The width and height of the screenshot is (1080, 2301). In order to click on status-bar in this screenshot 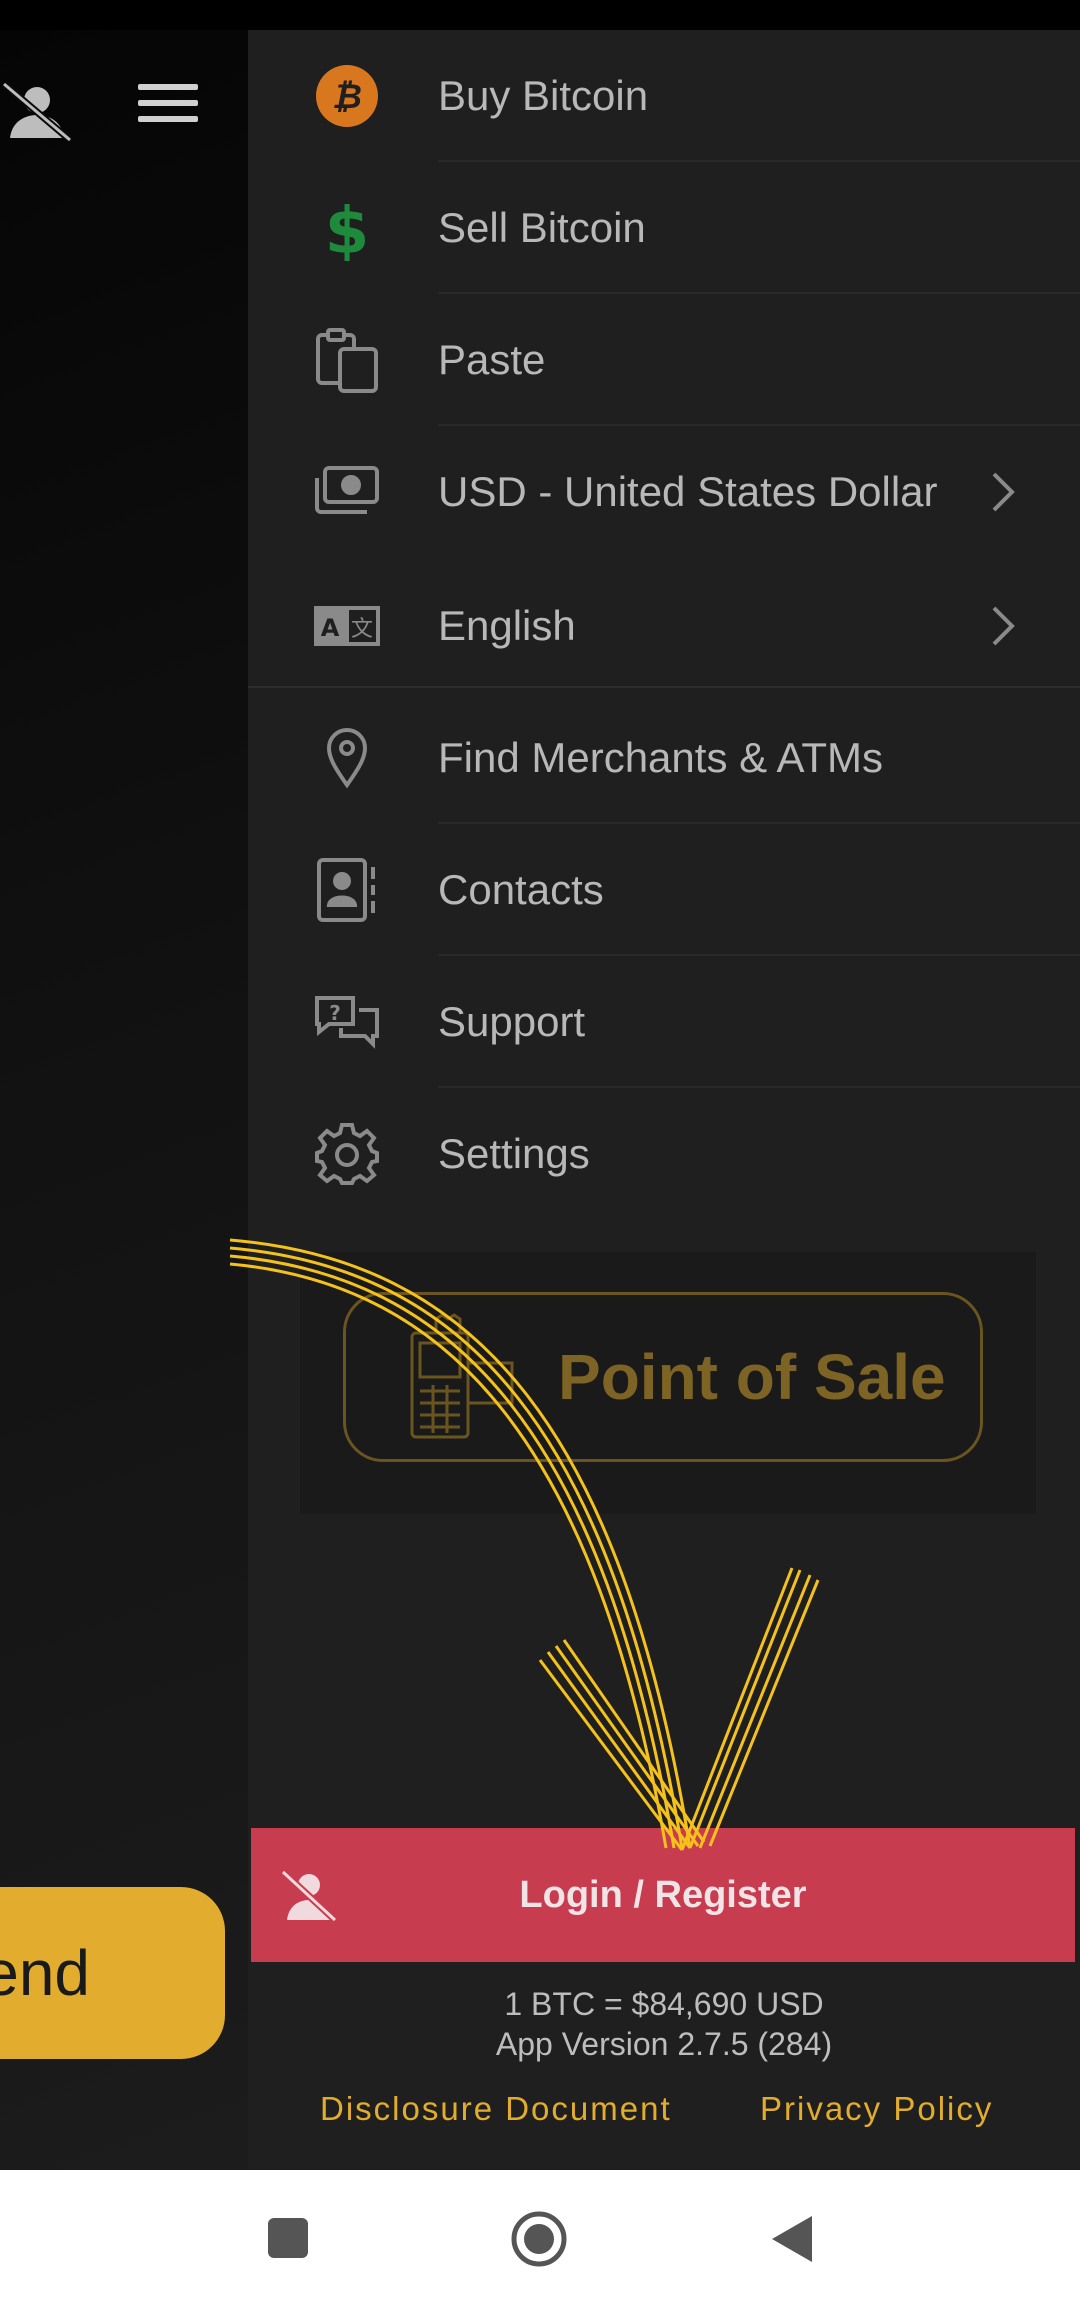, I will do `click(540, 15)`.